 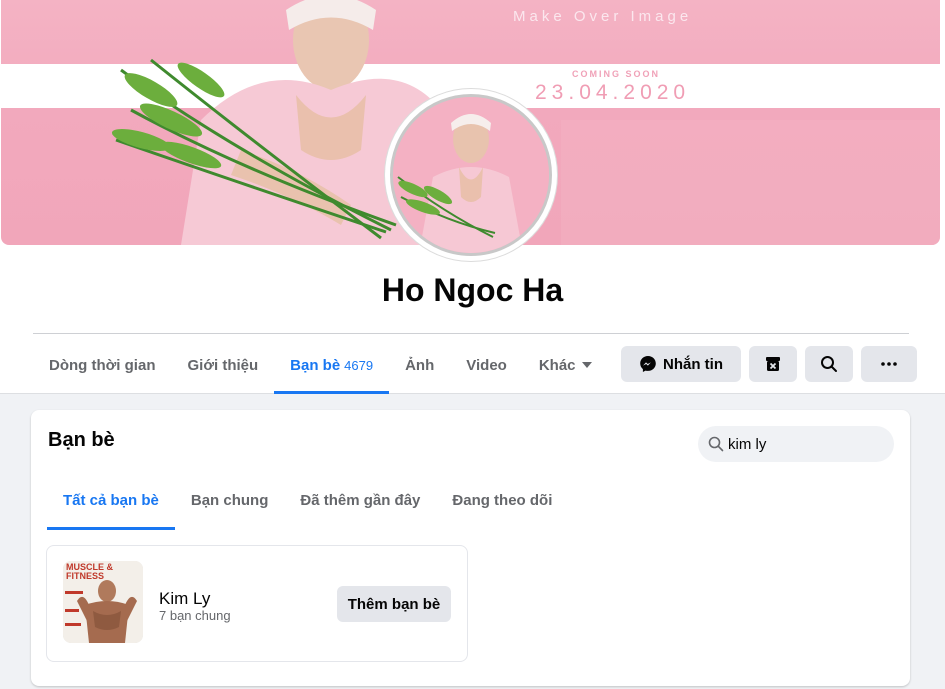 What do you see at coordinates (222, 365) in the screenshot?
I see `tab-about: Giới thiệu` at bounding box center [222, 365].